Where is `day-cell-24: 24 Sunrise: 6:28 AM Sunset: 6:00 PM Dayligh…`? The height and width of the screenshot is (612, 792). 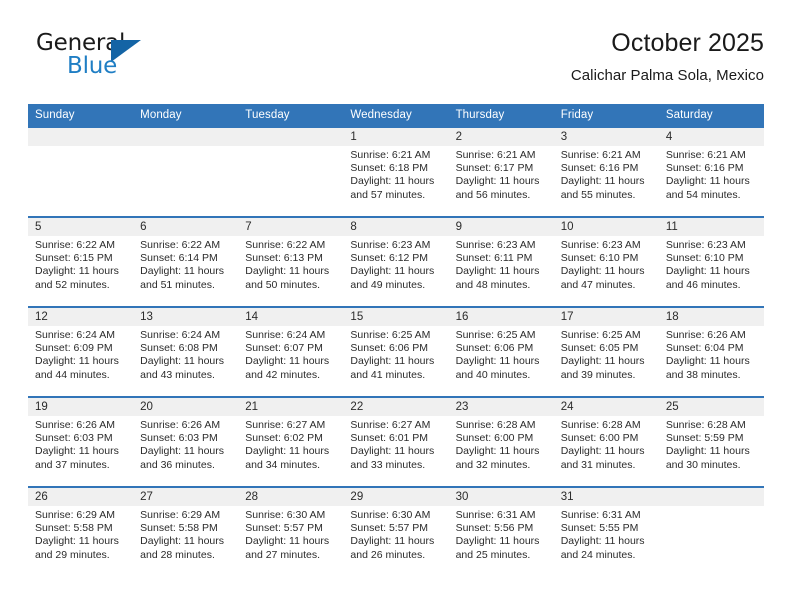 day-cell-24: 24 Sunrise: 6:28 AM Sunset: 6:00 PM Dayligh… is located at coordinates (606, 441).